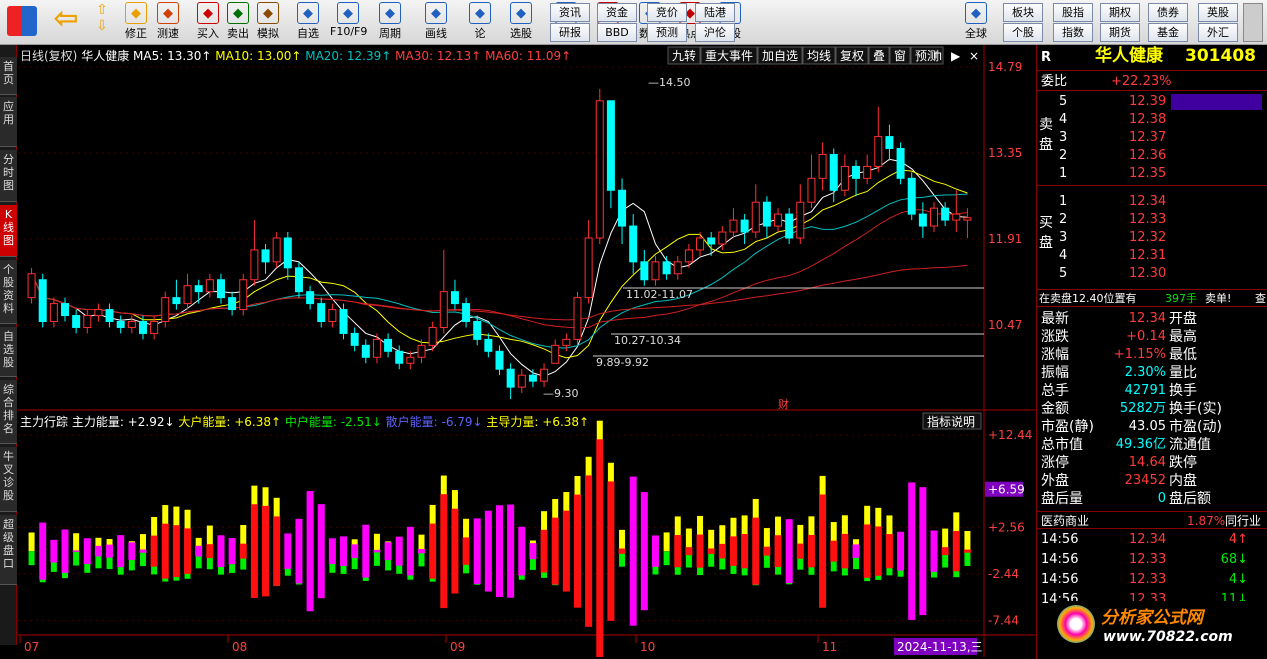 This screenshot has height=659, width=1267. What do you see at coordinates (1152, 120) in the screenshot?
I see `ask-row: 4 12.38` at bounding box center [1152, 120].